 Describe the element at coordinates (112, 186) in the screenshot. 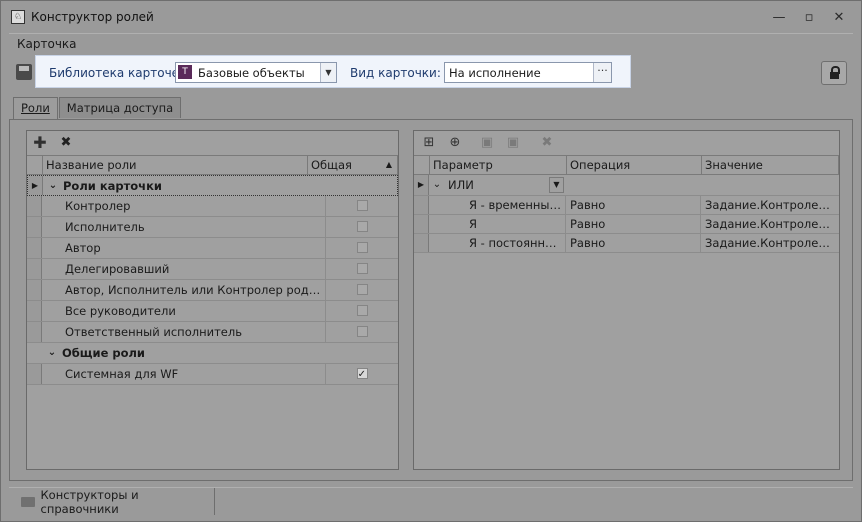

I see `group-label: Роли карточки` at that location.